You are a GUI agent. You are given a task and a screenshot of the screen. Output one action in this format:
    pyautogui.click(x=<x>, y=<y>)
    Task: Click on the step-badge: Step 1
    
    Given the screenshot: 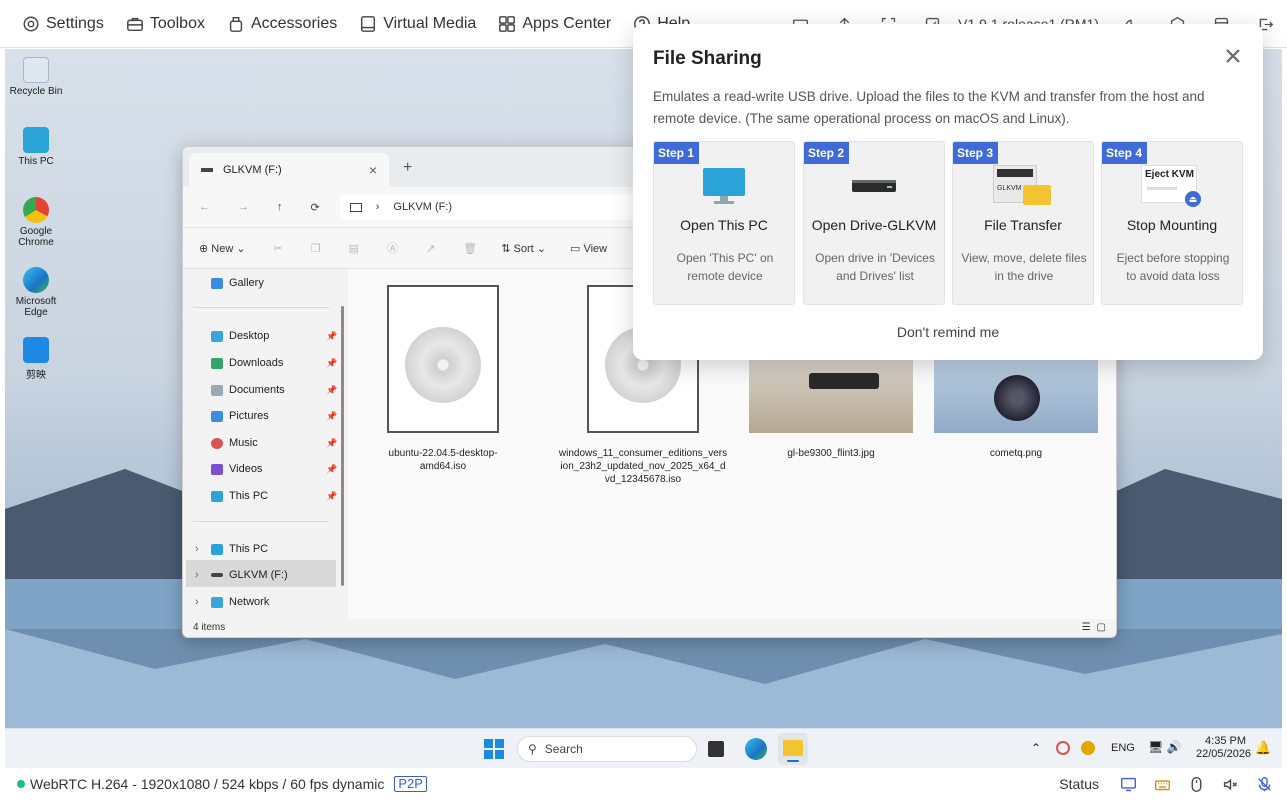 What is the action you would take?
    pyautogui.click(x=677, y=153)
    